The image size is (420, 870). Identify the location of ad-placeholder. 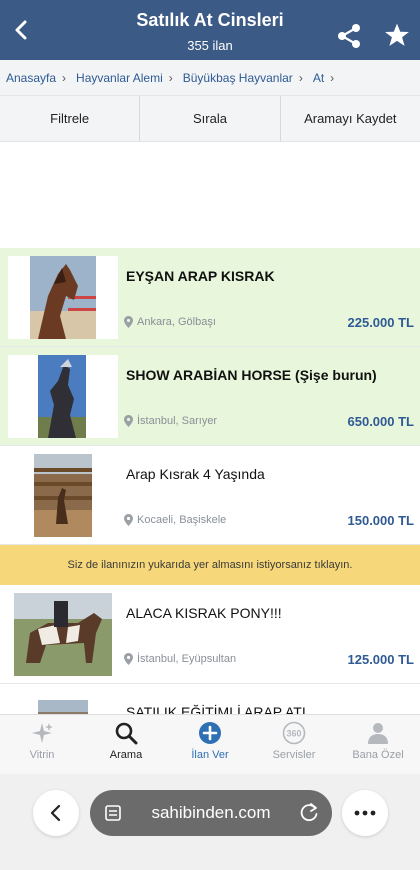
(210, 195).